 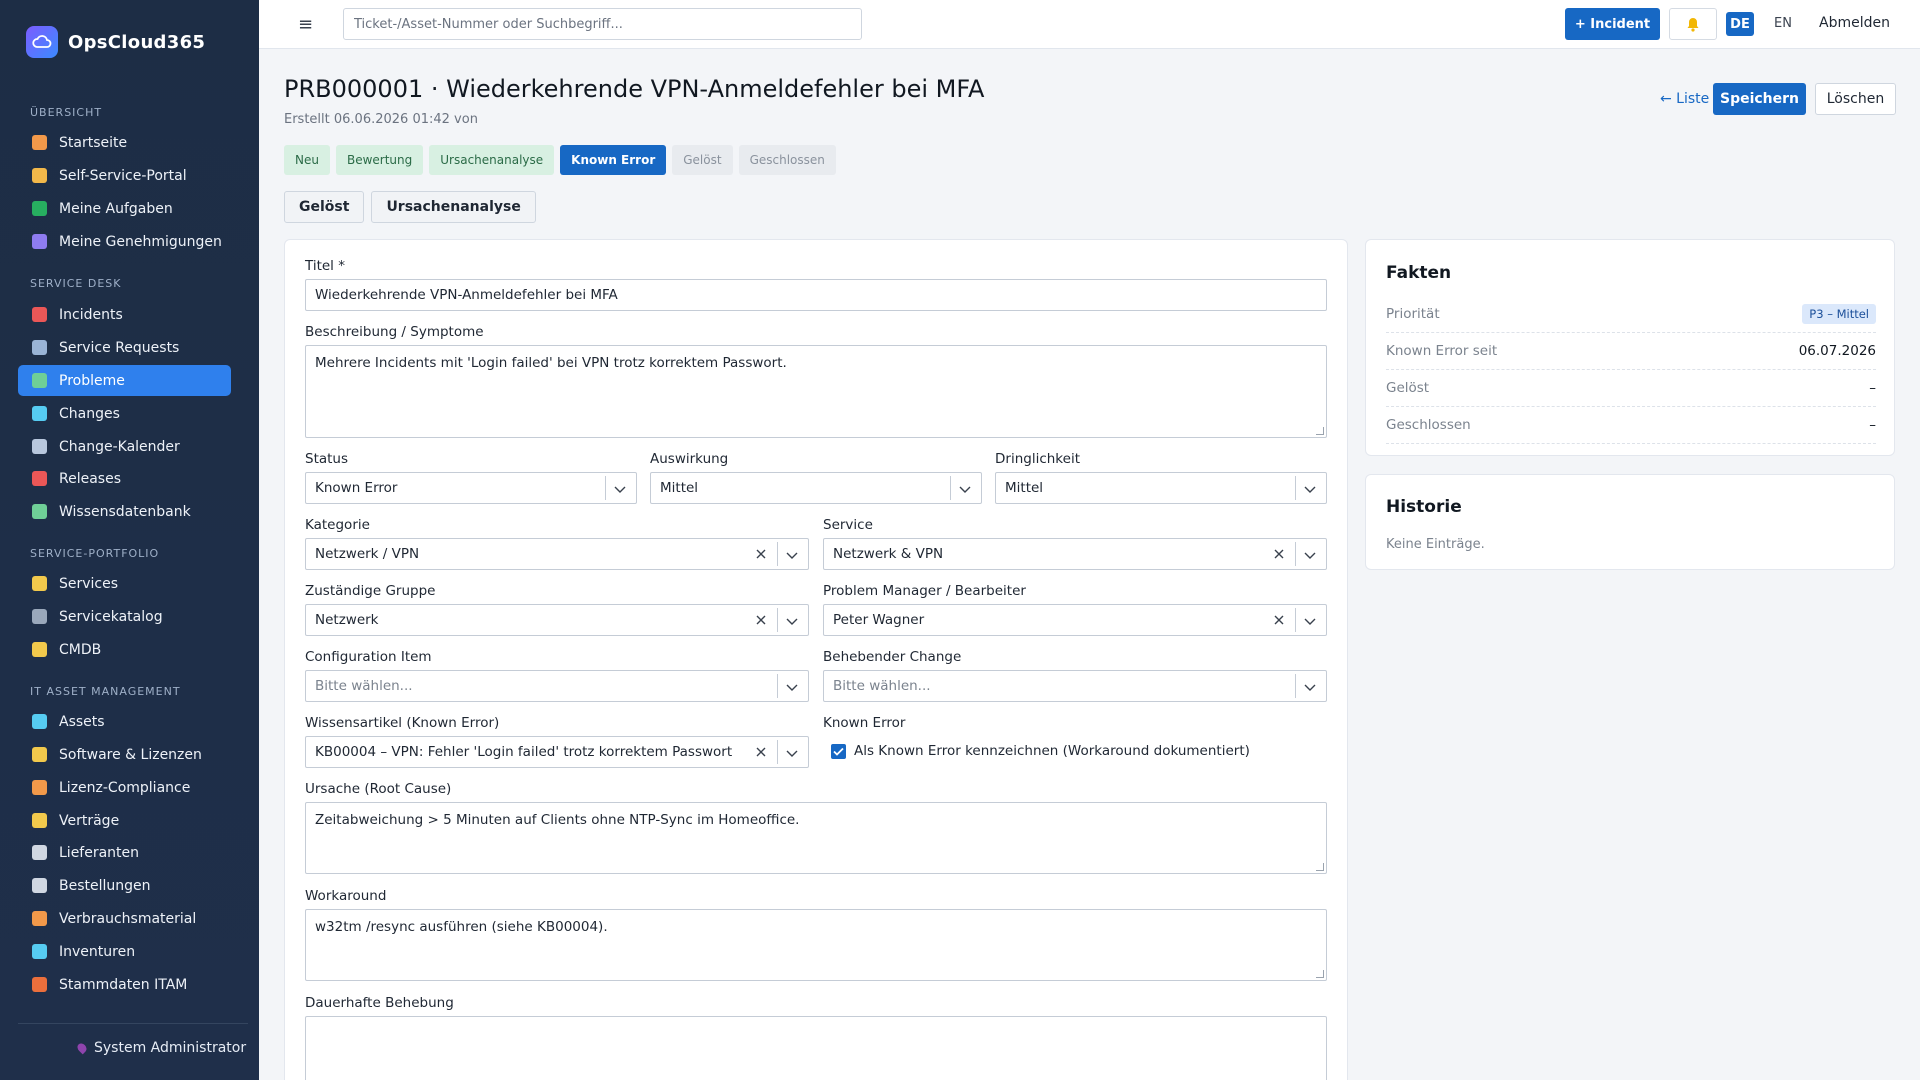 I want to click on sidebar-item-servicekatalog: Servicekatalog, so click(x=124, y=616).